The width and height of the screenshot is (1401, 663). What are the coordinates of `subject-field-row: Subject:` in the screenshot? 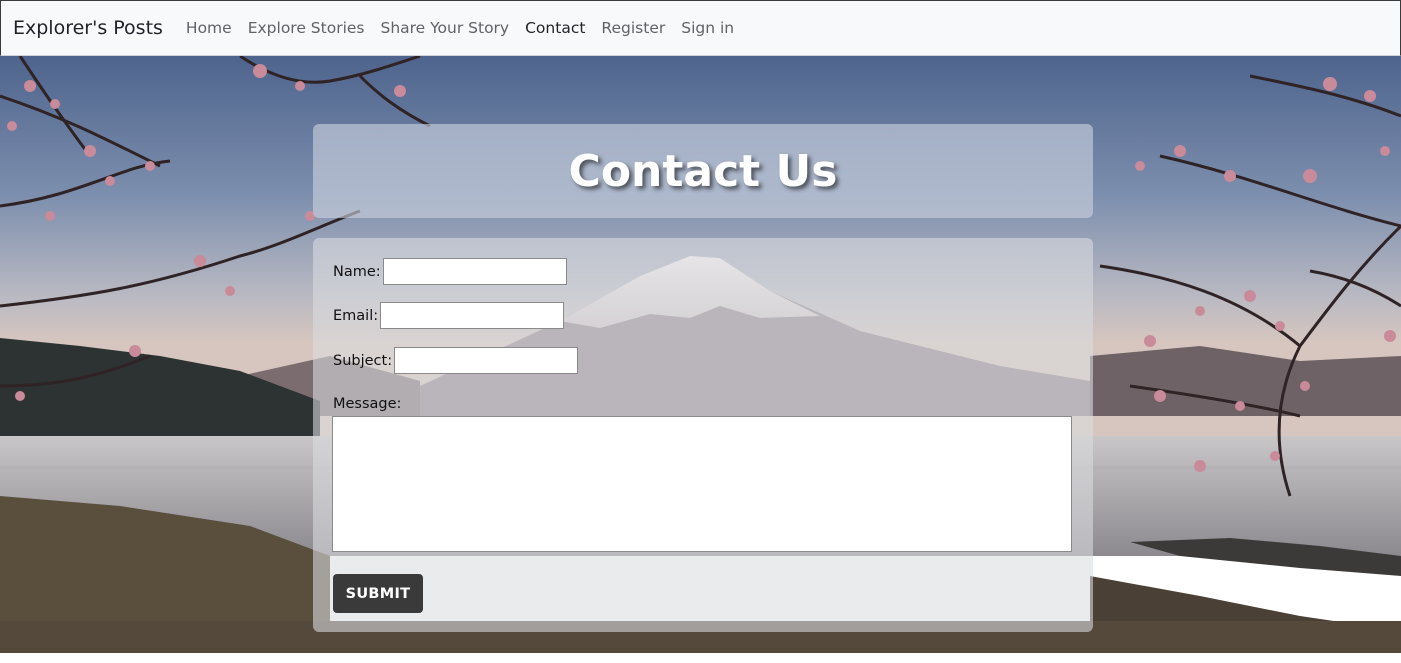 It's located at (456, 360).